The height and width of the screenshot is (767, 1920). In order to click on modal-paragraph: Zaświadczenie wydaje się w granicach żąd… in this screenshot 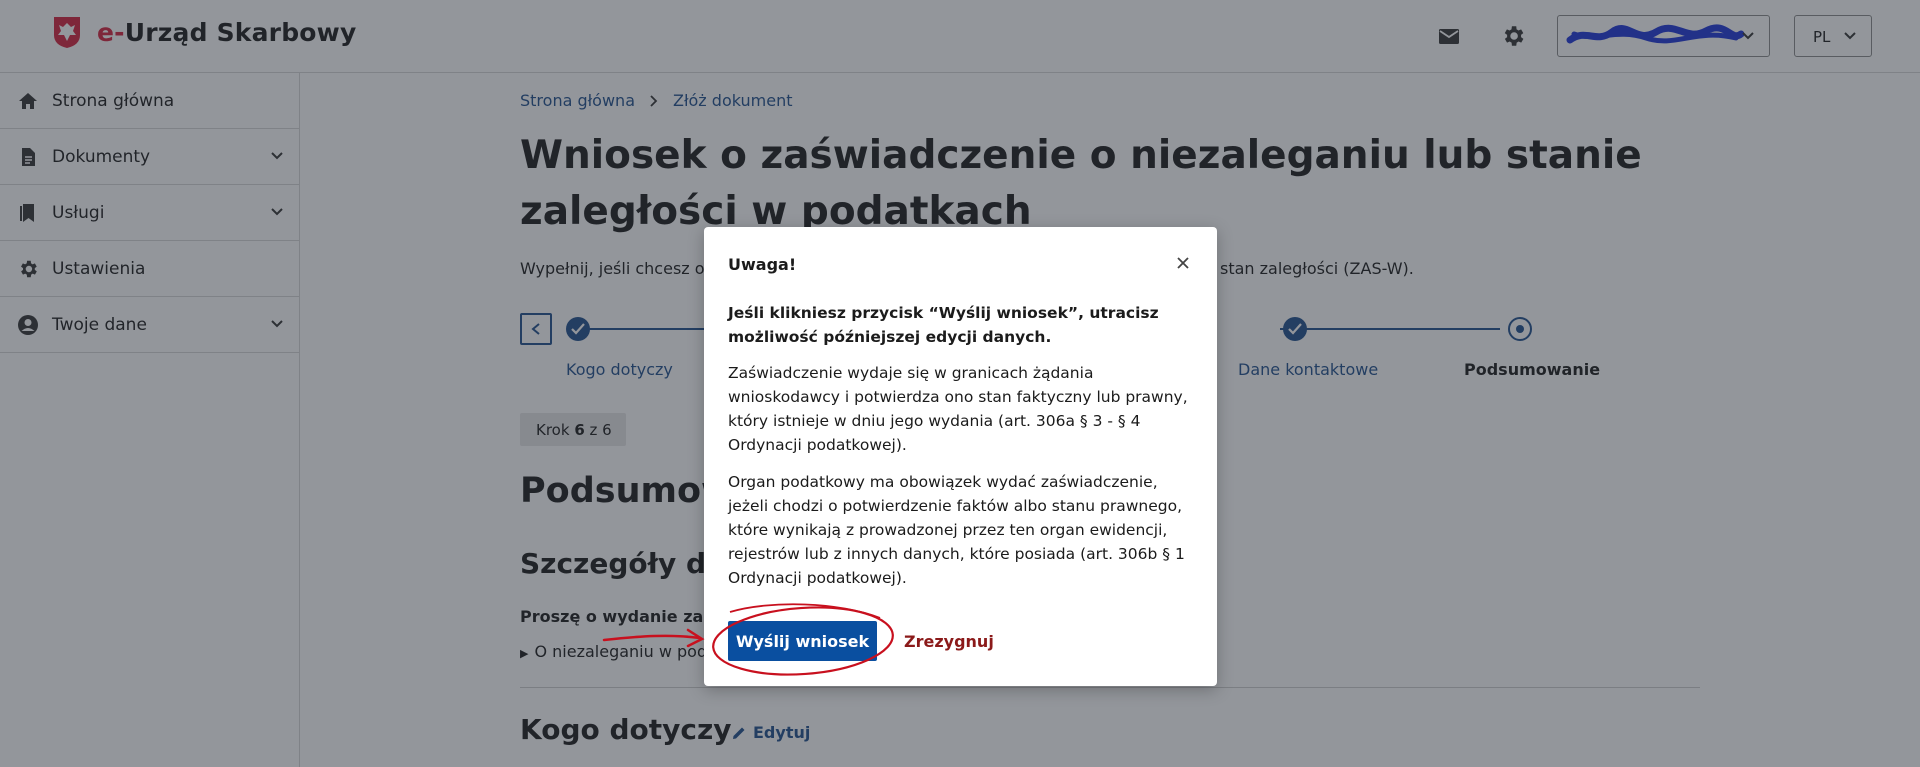, I will do `click(958, 409)`.